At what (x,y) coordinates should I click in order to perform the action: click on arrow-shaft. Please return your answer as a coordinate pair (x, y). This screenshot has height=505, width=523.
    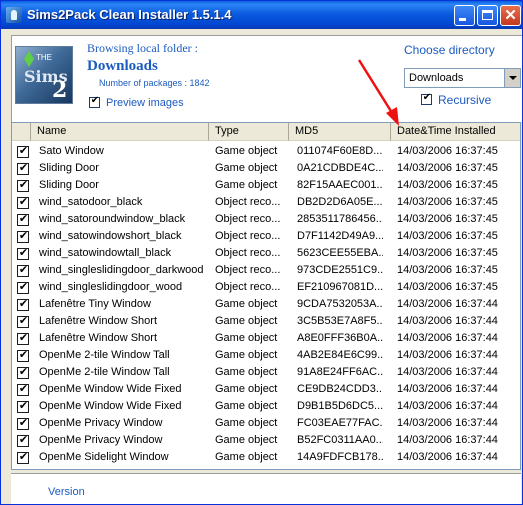
    Looking at the image, I should click on (376, 88).